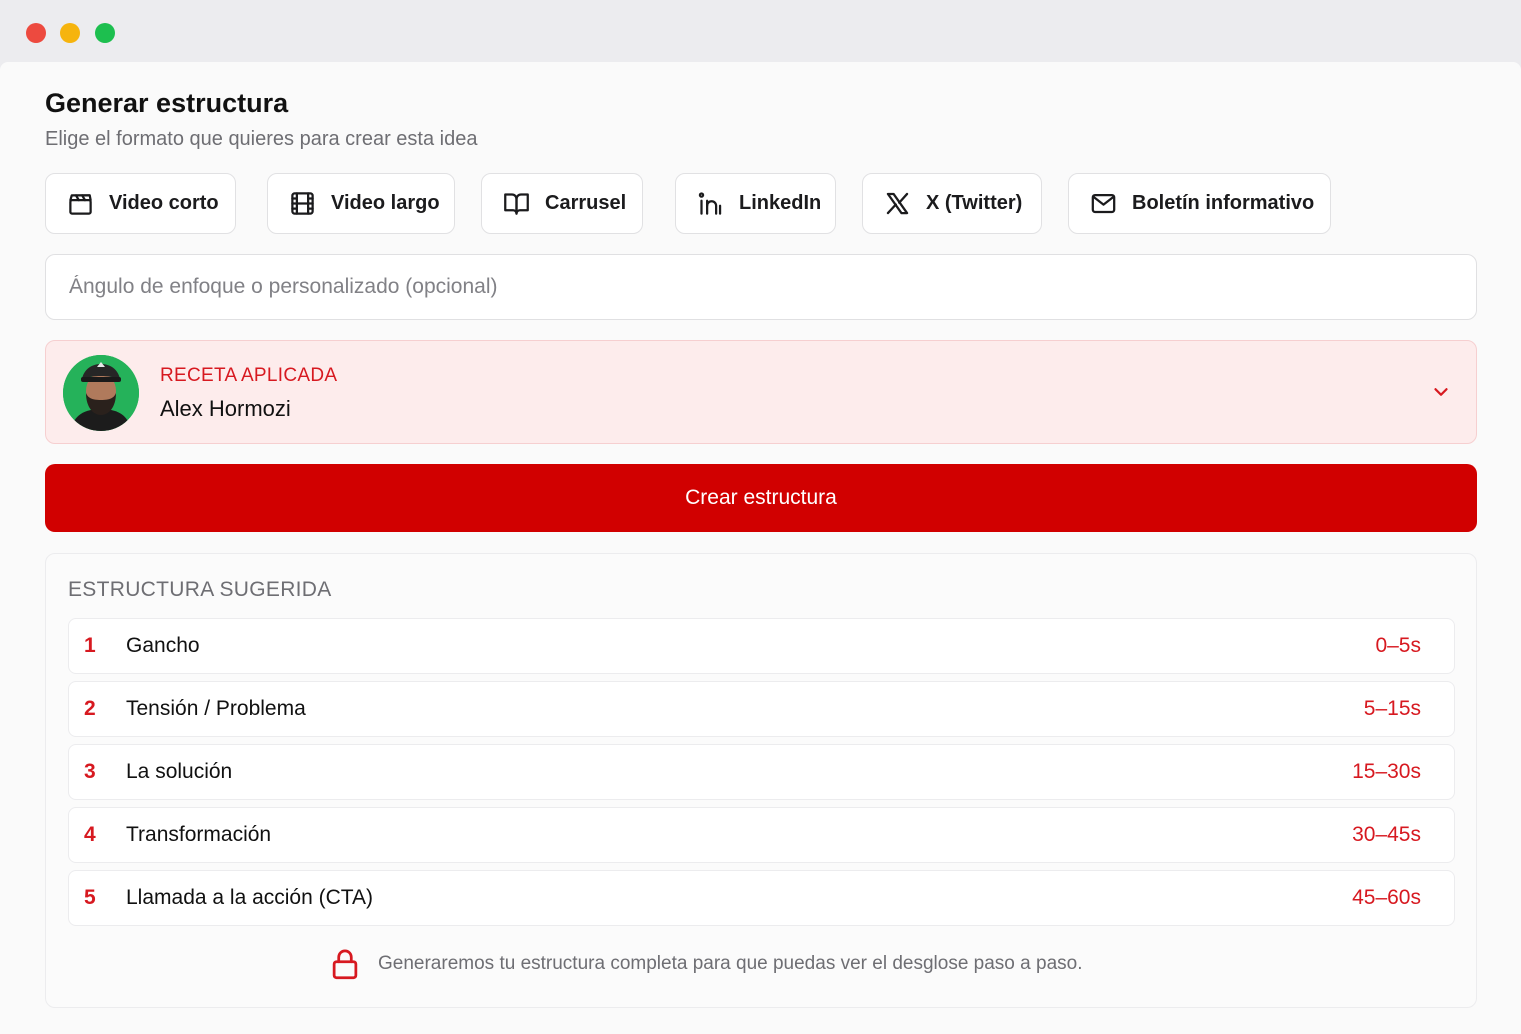  Describe the element at coordinates (199, 834) in the screenshot. I see `step-label: Transformación` at that location.